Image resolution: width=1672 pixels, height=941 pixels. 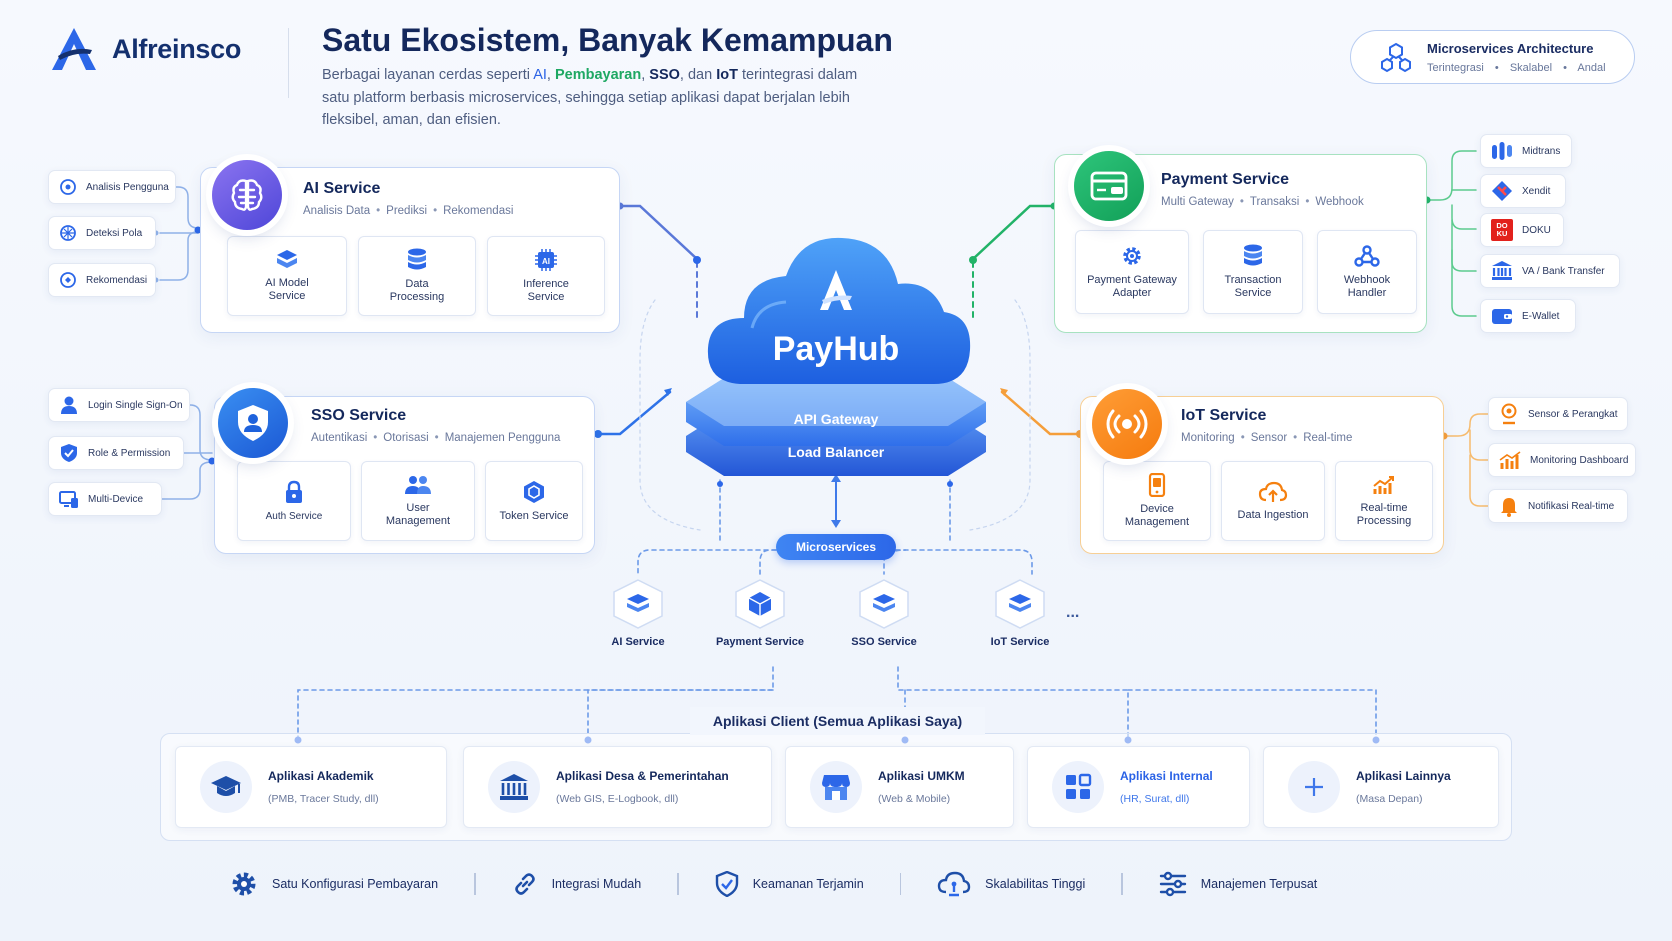 What do you see at coordinates (836, 419) in the screenshot?
I see `api-gateway-label: API Gateway` at bounding box center [836, 419].